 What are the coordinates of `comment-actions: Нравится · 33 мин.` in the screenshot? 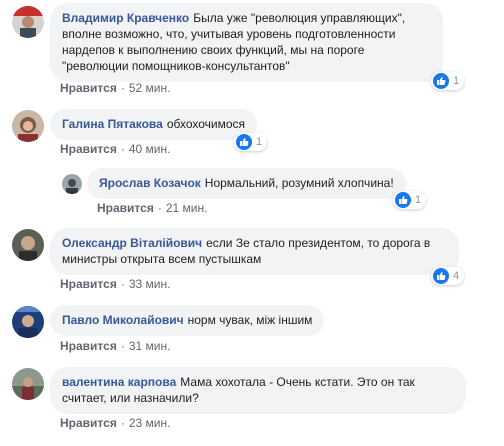 It's located at (115, 284).